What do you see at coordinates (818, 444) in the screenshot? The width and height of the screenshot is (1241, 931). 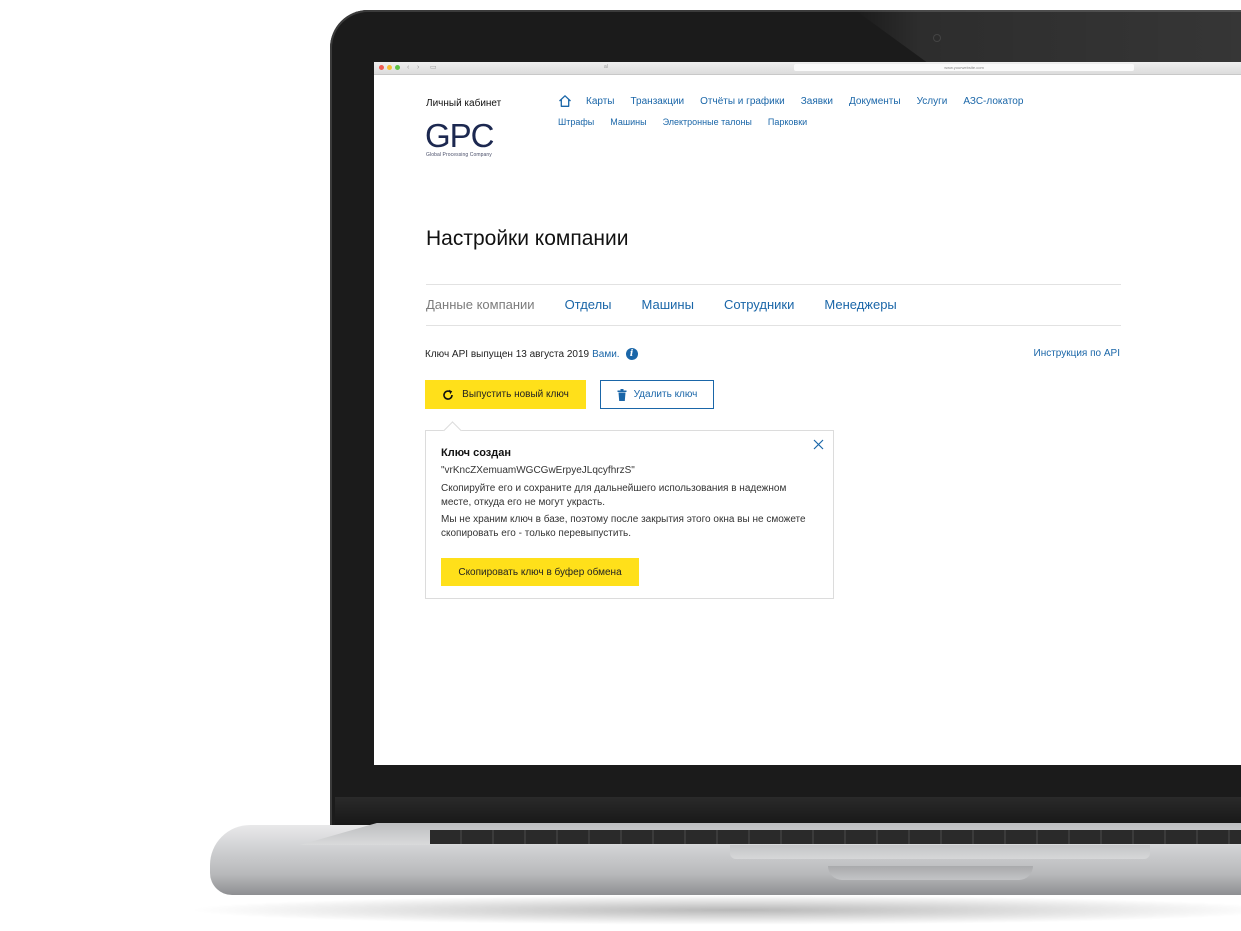 I see `close-icon` at bounding box center [818, 444].